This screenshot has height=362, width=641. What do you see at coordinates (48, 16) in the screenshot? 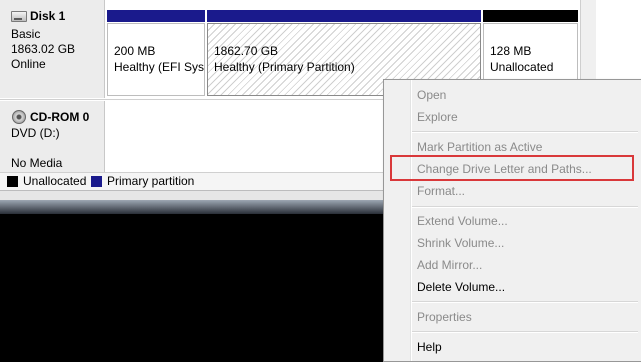
I see `disk1-name: Disk 1` at bounding box center [48, 16].